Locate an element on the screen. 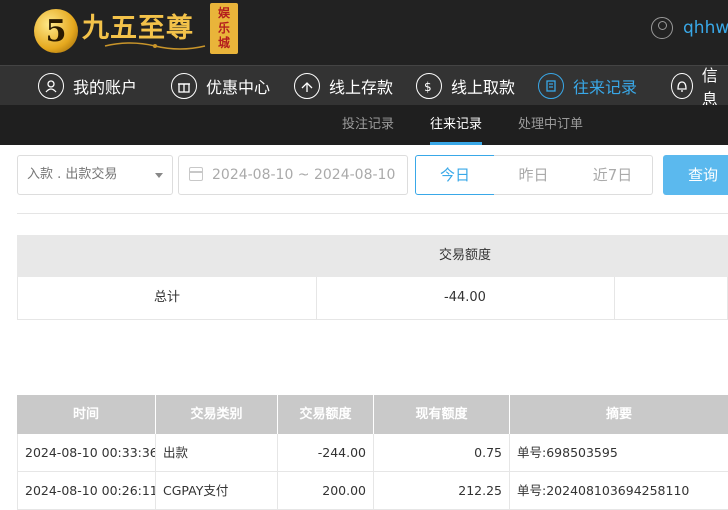 Image resolution: width=728 pixels, height=510 pixels. summary-total-label: 总计 is located at coordinates (166, 297).